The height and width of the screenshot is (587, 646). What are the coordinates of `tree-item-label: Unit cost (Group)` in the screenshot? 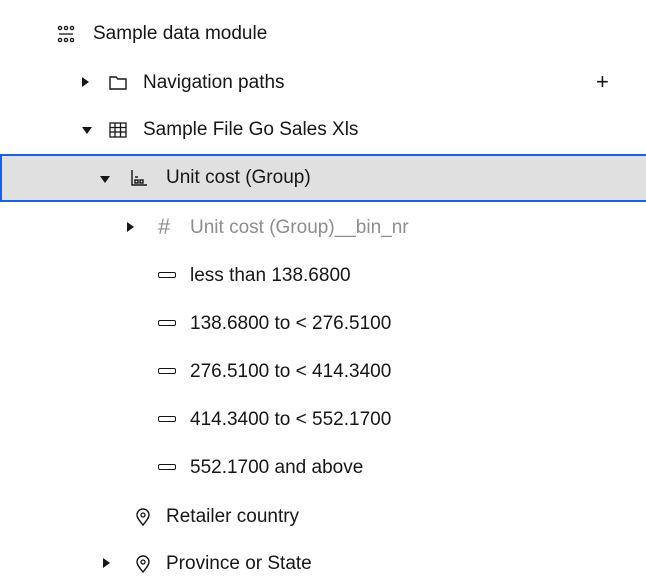 It's located at (238, 177).